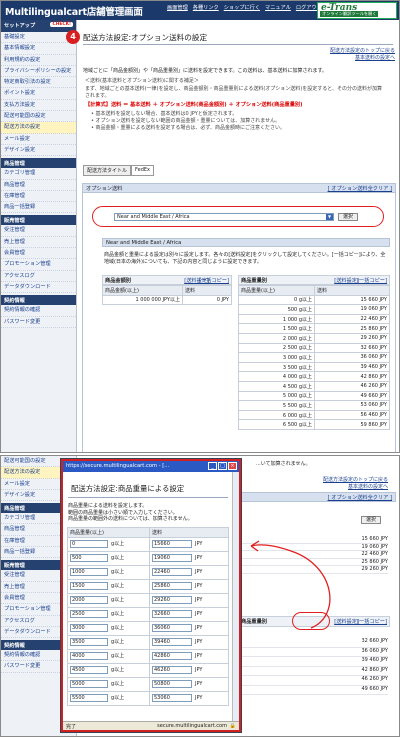 Image resolution: width=400 pixels, height=737 pixels. Describe the element at coordinates (362, 50) in the screenshot. I see `back-to-top-link: 配送方法設定のトップに戻る` at that location.